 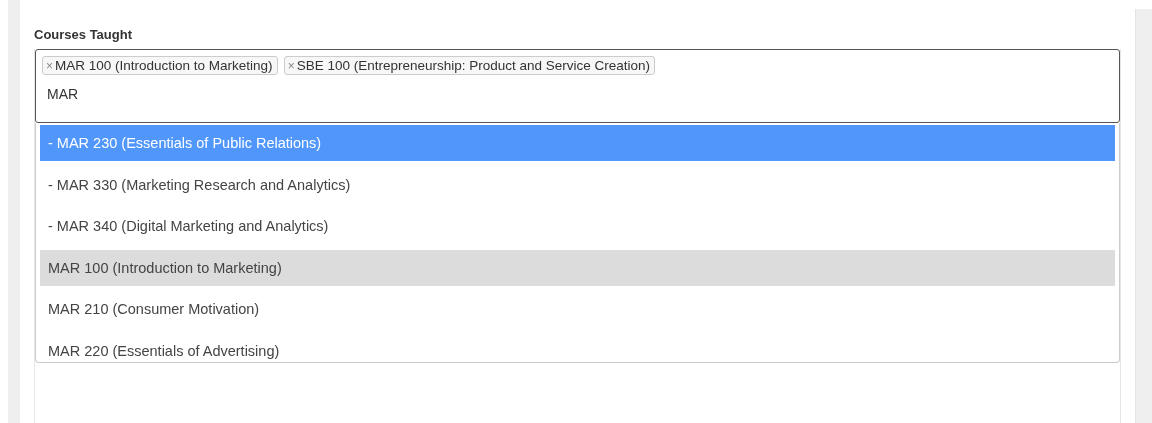 I want to click on dropdown-option: MAR 210 (Consumer Motivation), so click(x=577, y=309).